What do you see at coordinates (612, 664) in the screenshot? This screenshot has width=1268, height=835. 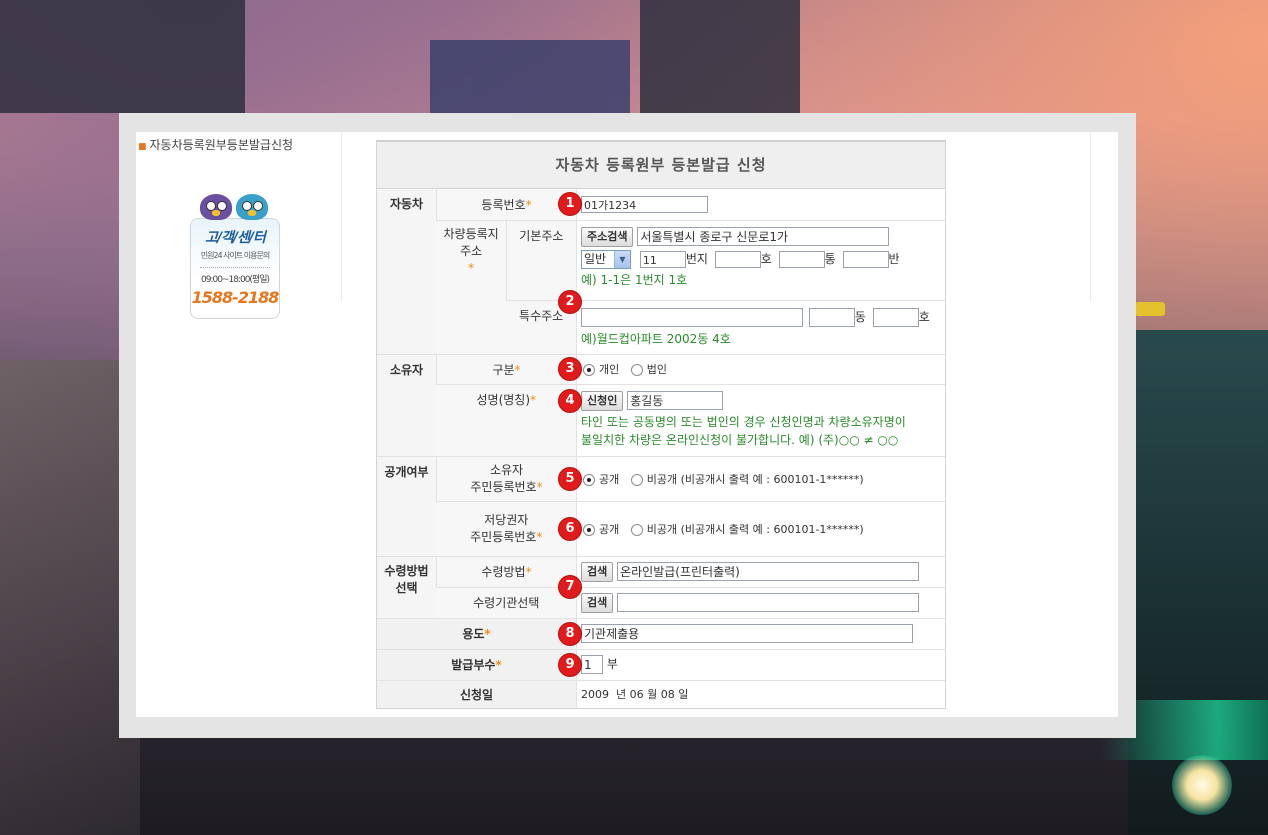 I see `copies-unit: 부` at bounding box center [612, 664].